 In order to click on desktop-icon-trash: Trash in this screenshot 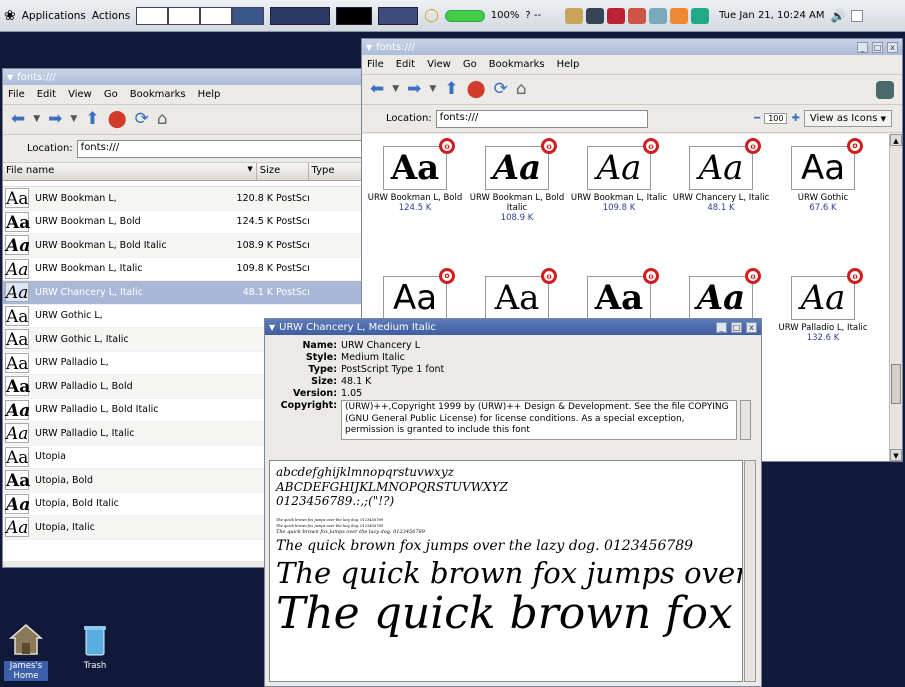, I will do `click(95, 646)`.